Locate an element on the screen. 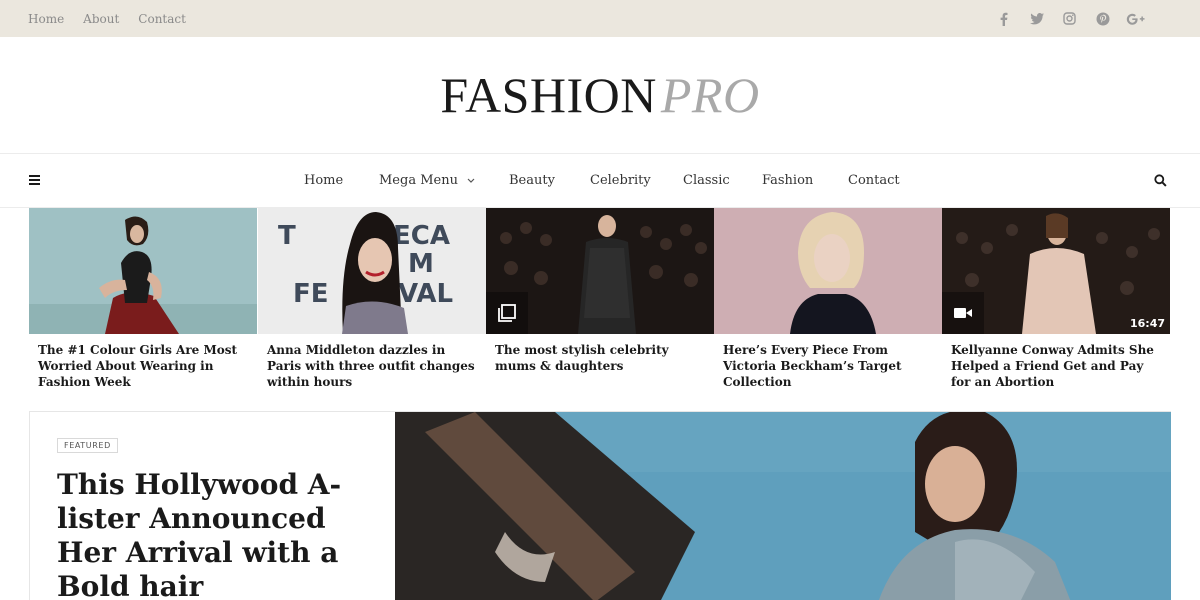  facebook-icon is located at coordinates (1003, 19).